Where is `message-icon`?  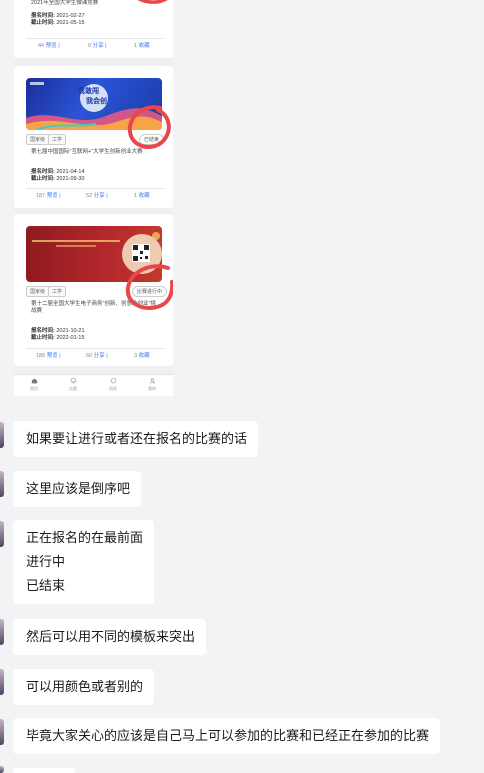
message-icon is located at coordinates (113, 381).